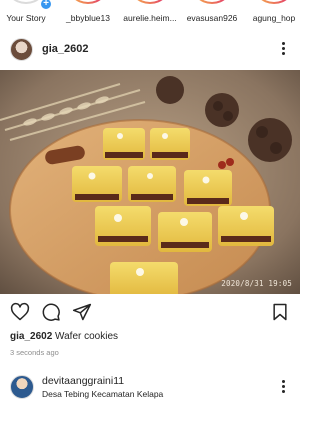 The image size is (320, 426). I want to click on story-item: _bbyblue13, so click(88, 15).